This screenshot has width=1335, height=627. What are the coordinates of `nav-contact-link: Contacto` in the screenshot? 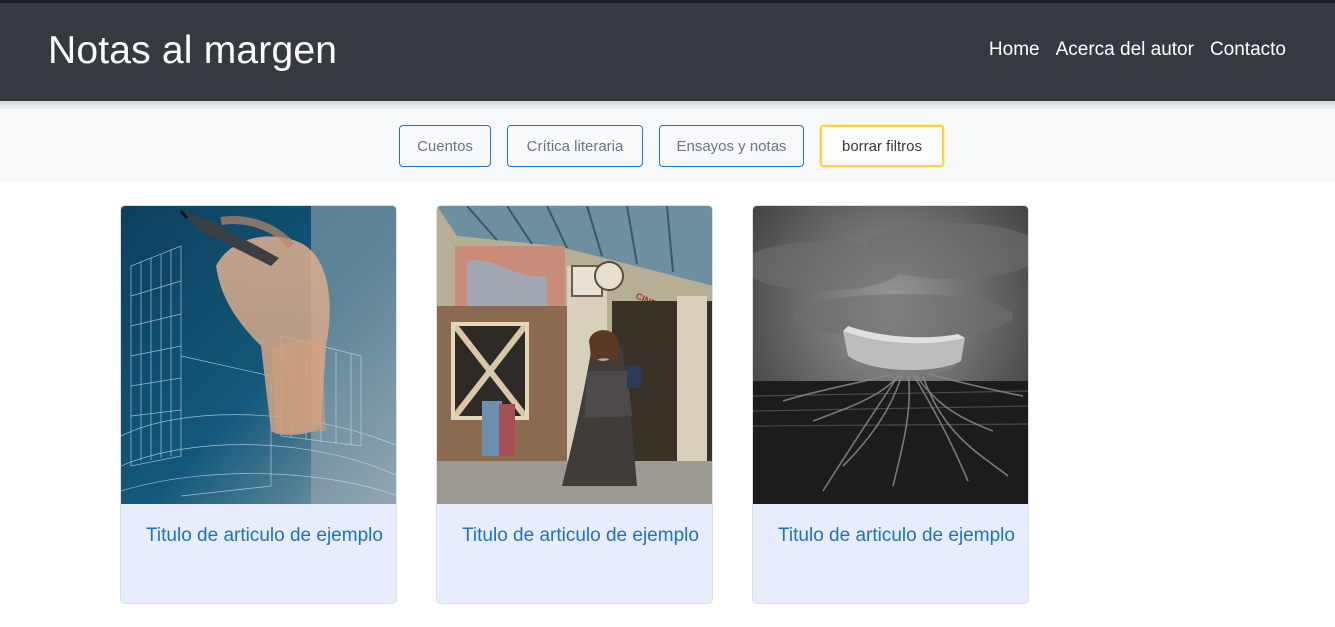 It's located at (1248, 50).